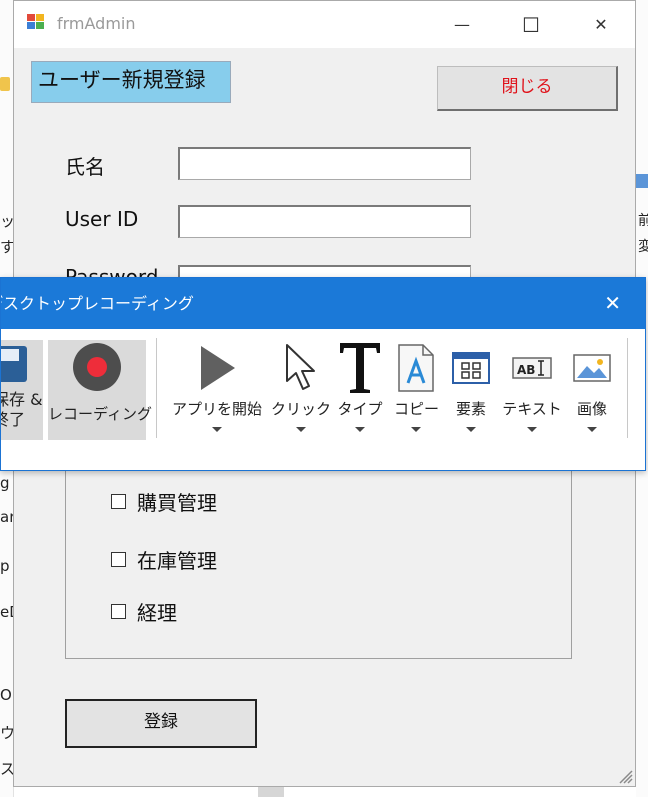 This screenshot has width=648, height=797. I want to click on page-title: ユーザー新規登録, so click(131, 82).